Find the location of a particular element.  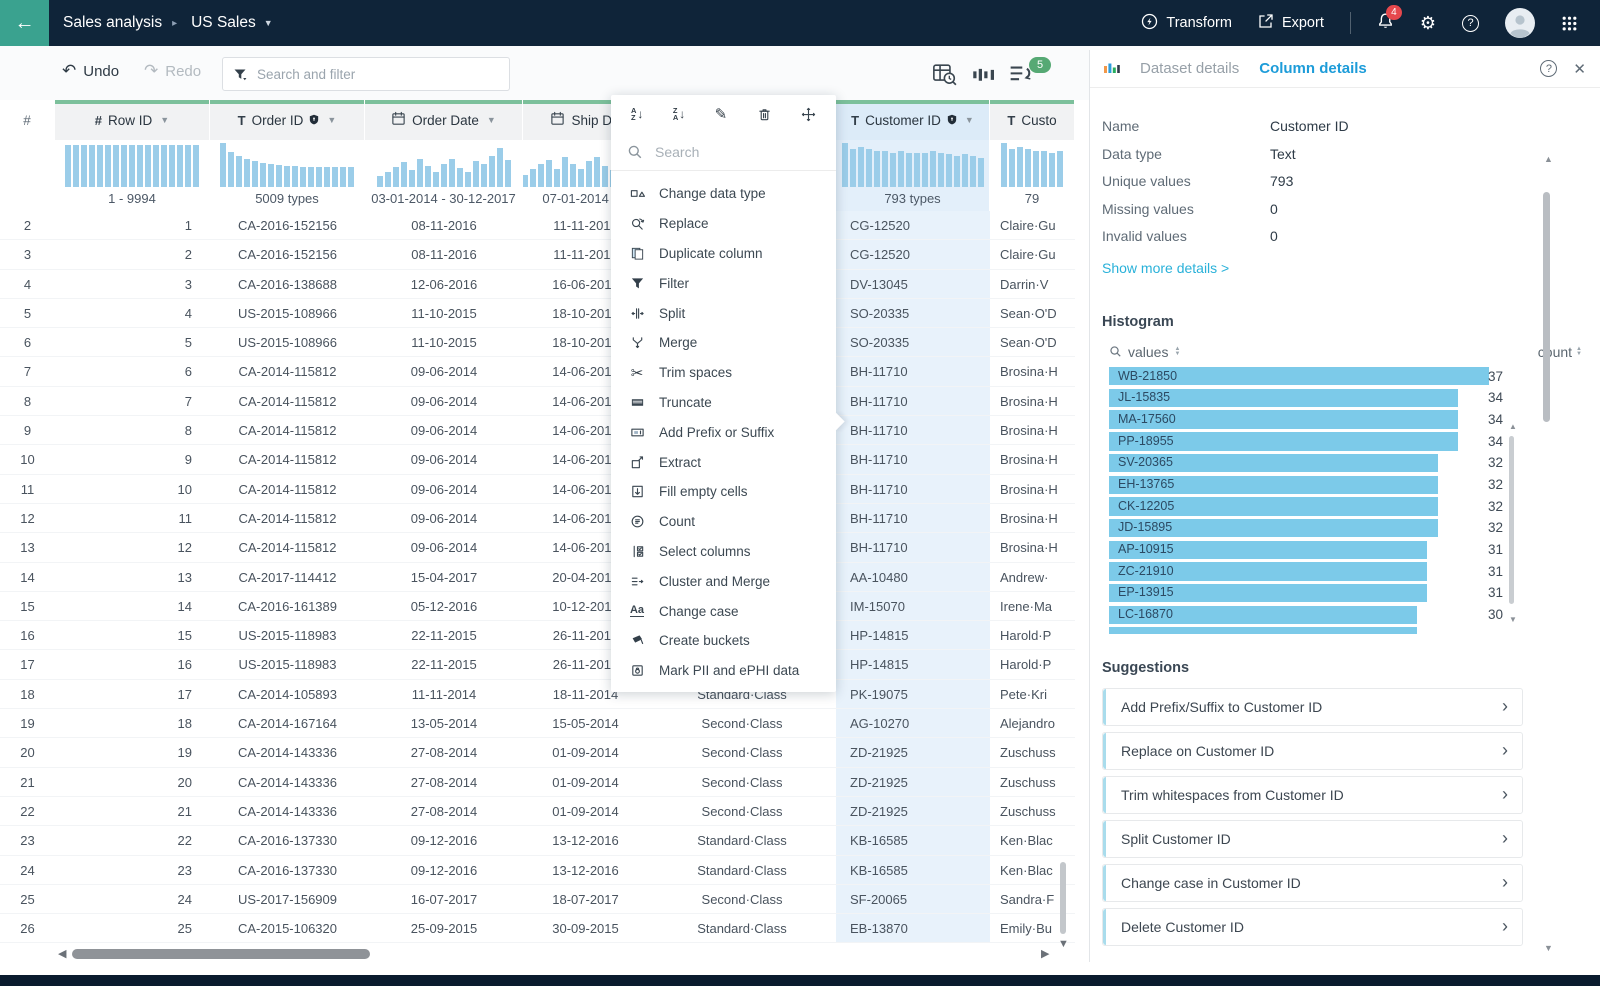

table-cell: Standard·Class is located at coordinates (742, 928).